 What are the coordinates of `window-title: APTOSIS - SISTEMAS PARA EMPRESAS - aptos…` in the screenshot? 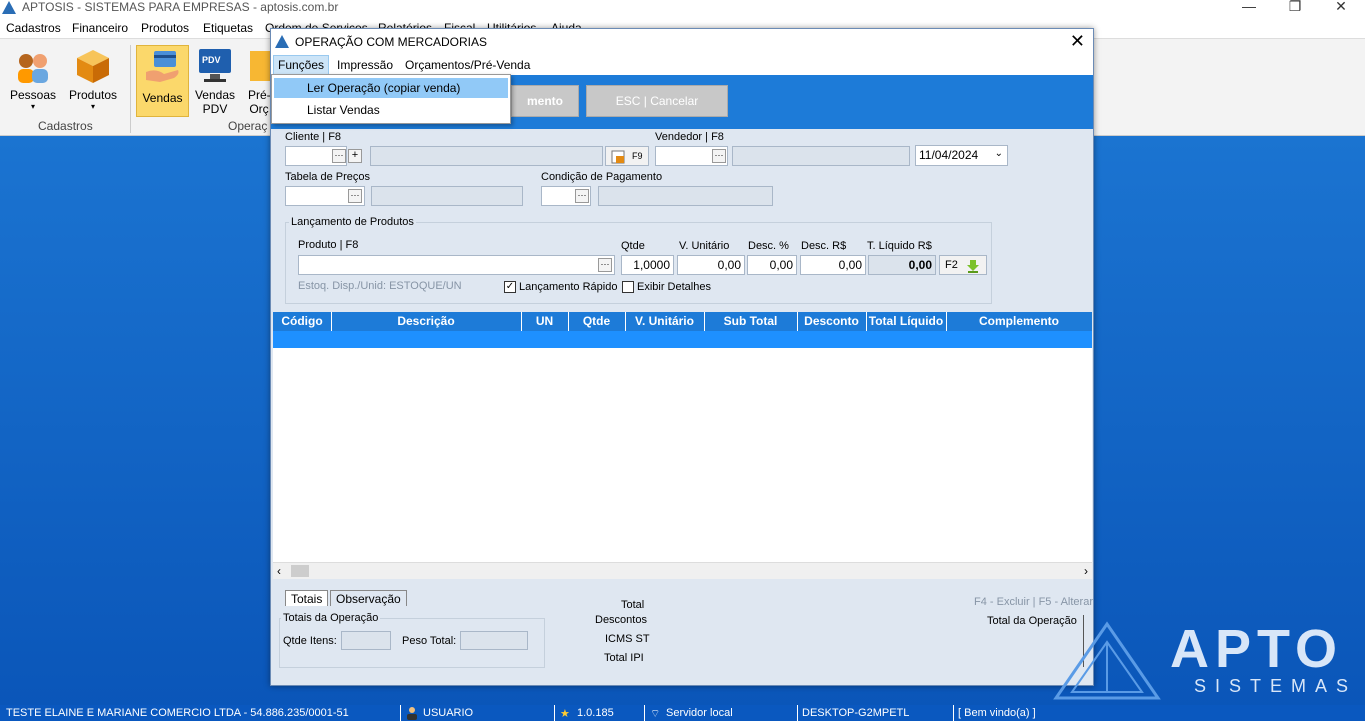 It's located at (180, 7).